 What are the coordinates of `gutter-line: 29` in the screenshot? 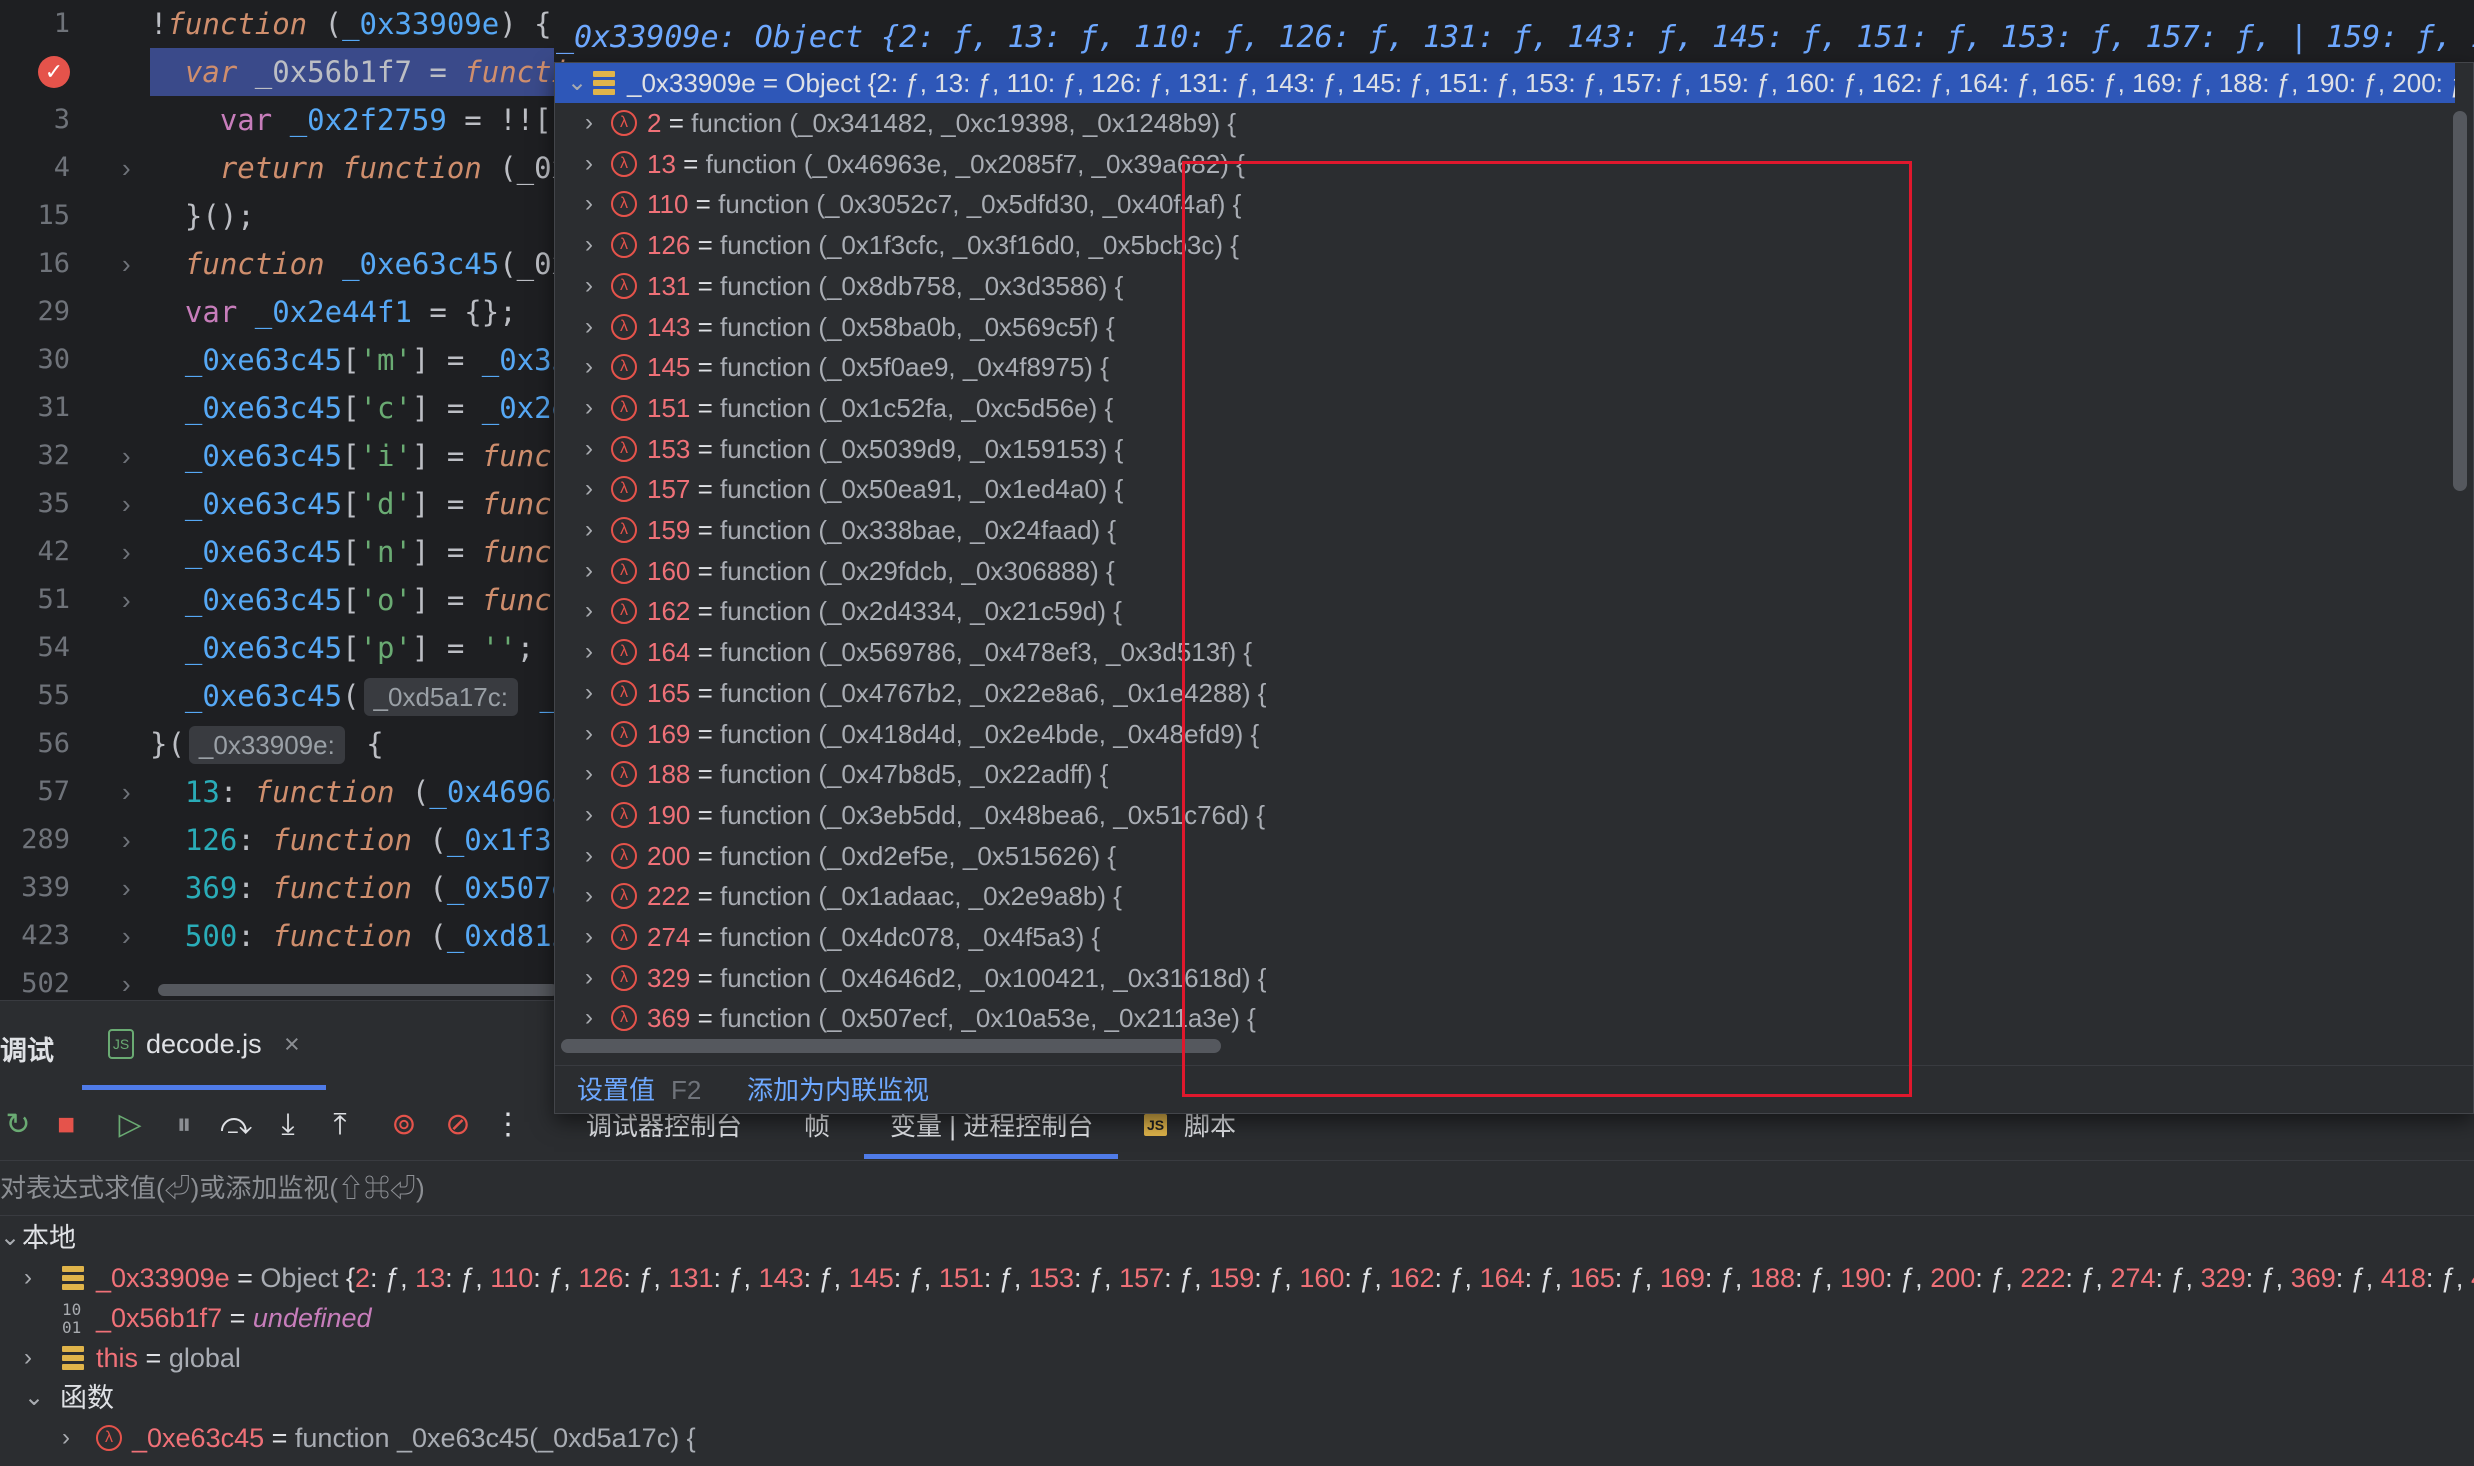 It's located at (75, 312).